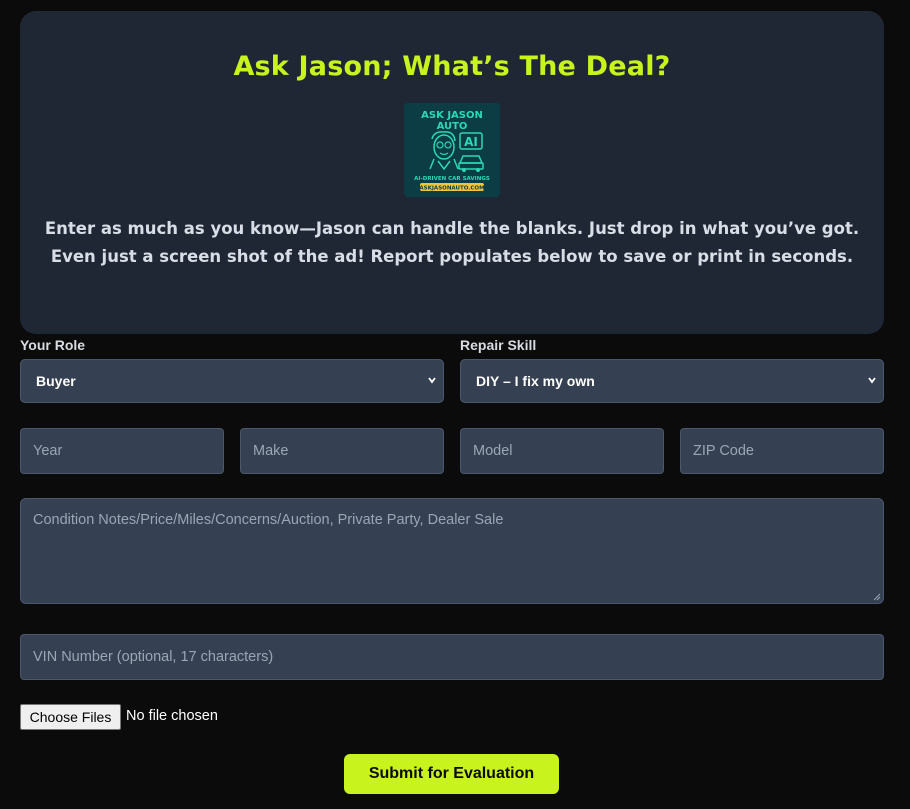 The width and height of the screenshot is (910, 809). Describe the element at coordinates (122, 451) in the screenshot. I see `year-input: Year` at that location.